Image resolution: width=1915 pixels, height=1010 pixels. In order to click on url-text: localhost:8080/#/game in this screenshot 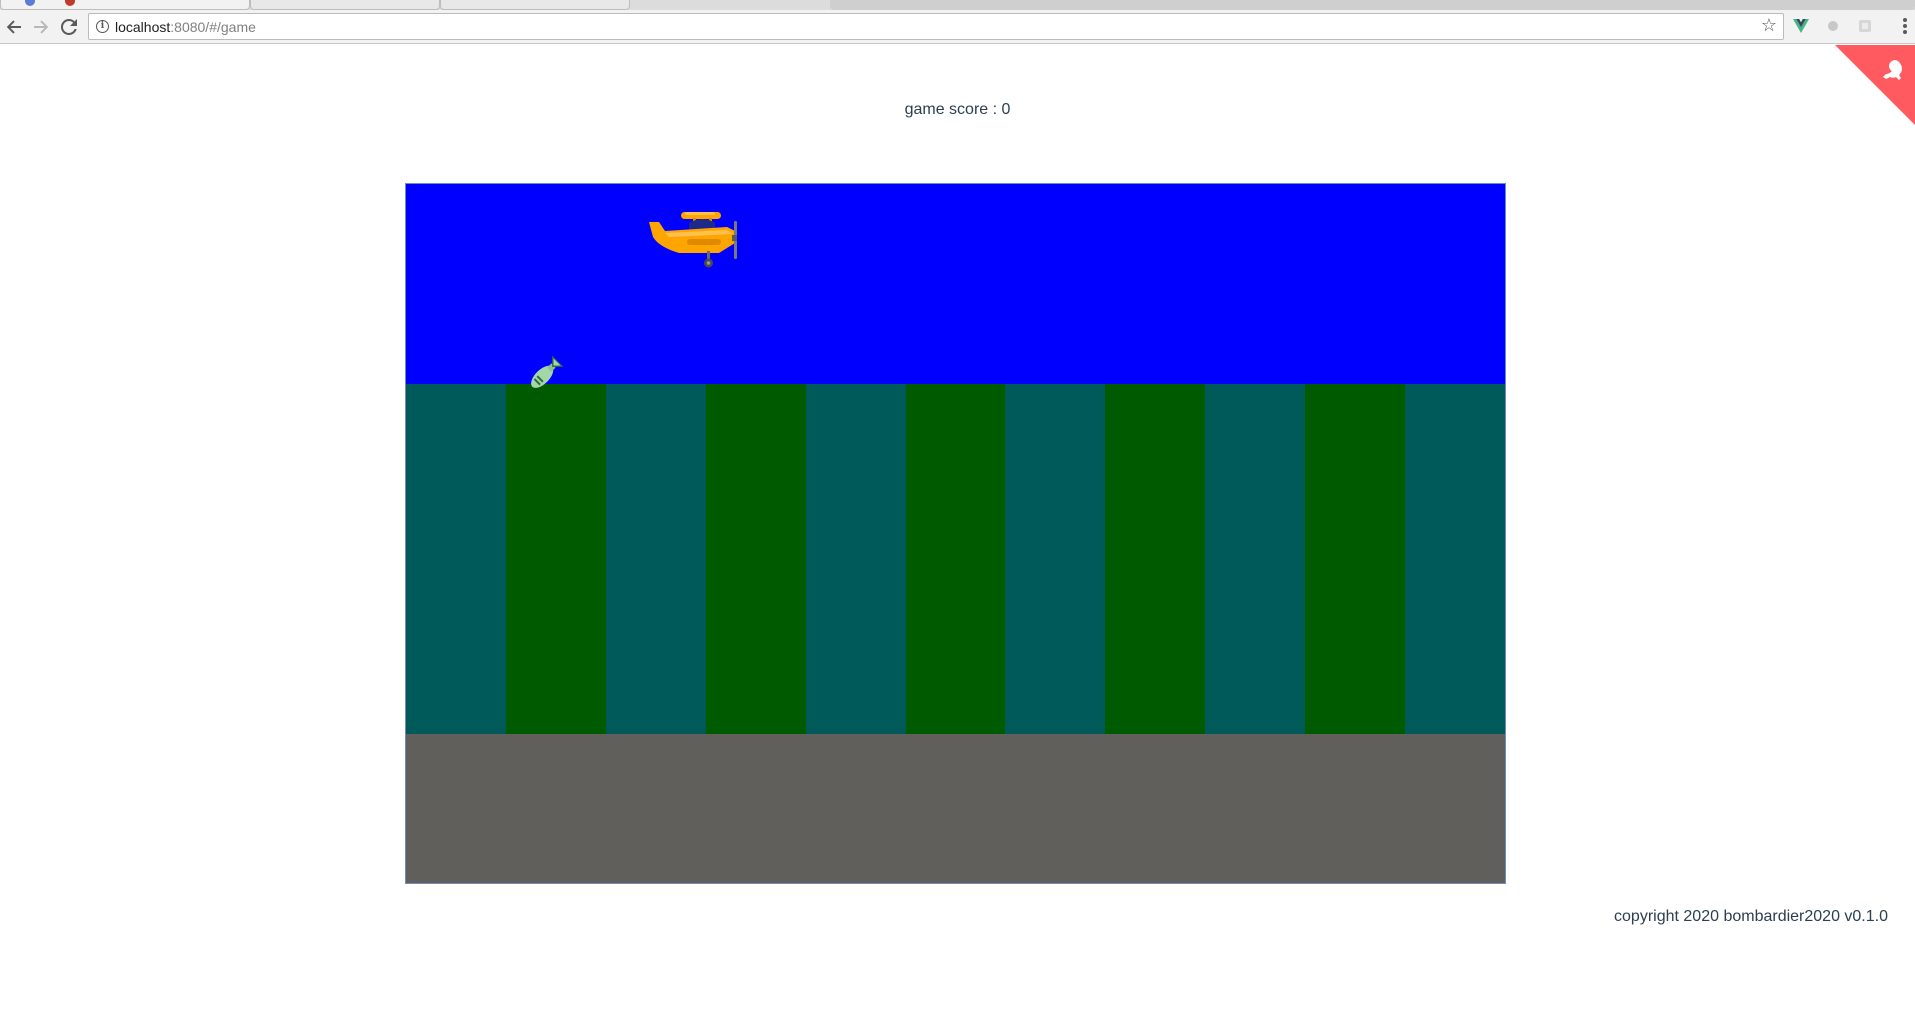, I will do `click(185, 27)`.